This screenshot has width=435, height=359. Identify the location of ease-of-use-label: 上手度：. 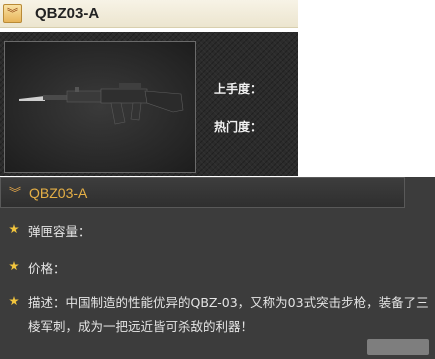
(238, 89).